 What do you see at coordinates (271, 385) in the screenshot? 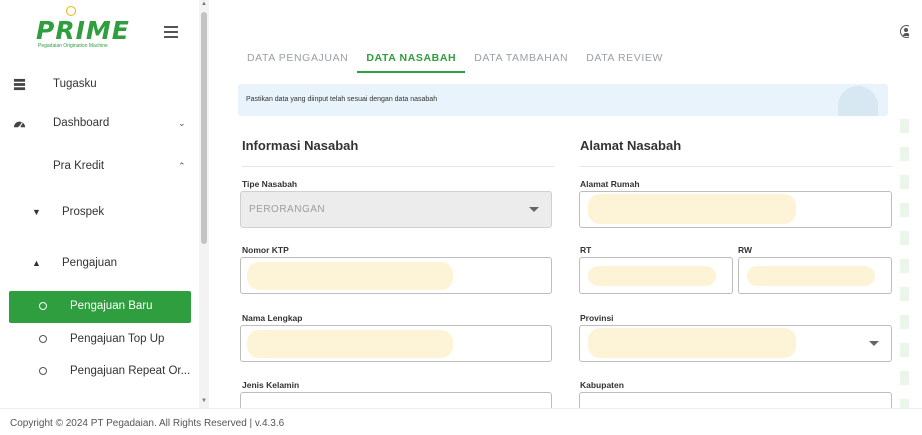
I see `label-jenis-kelamin: Jenis Kelamin` at bounding box center [271, 385].